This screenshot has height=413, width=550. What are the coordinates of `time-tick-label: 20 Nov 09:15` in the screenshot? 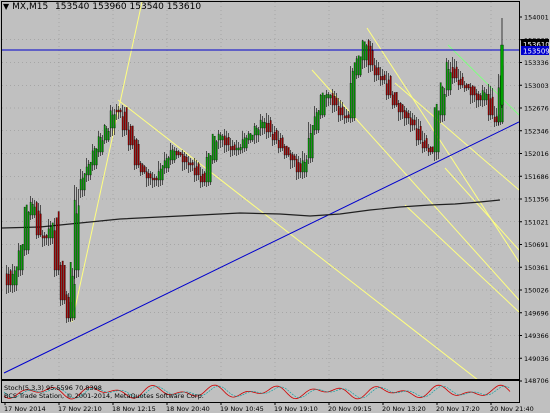 It's located at (350, 409).